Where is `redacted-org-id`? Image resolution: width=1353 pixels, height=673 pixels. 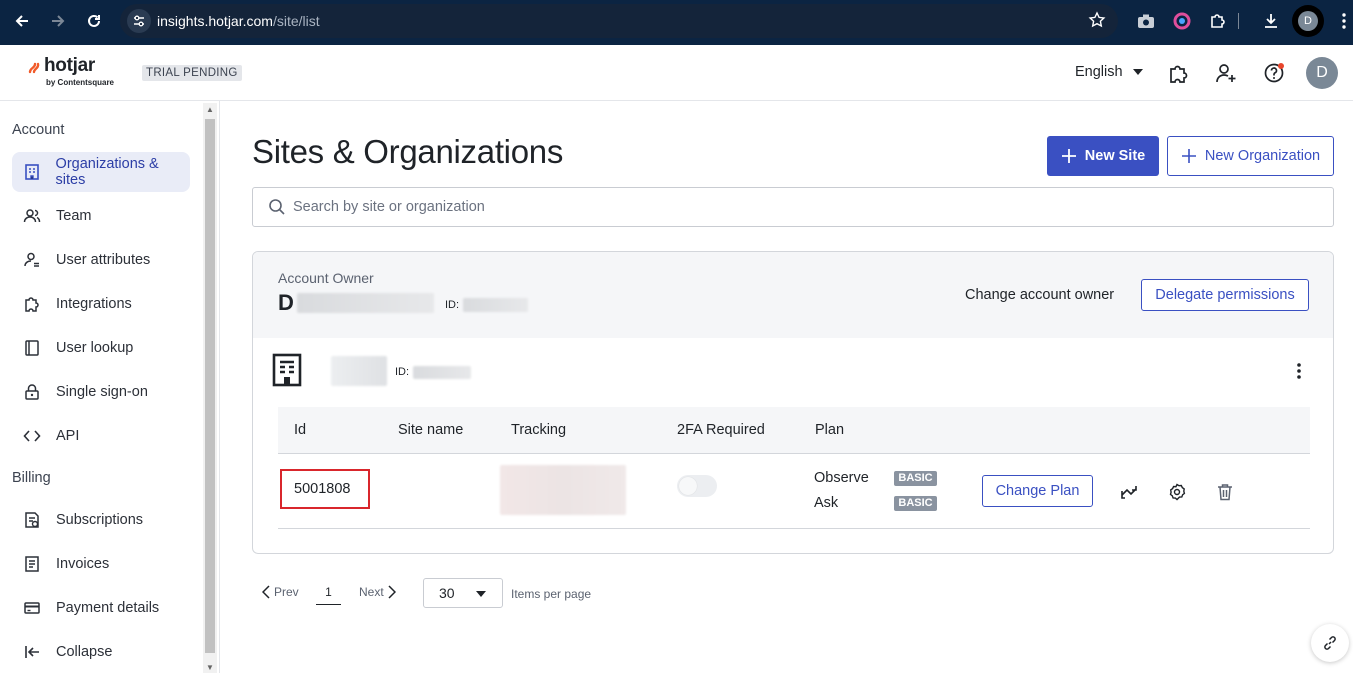 redacted-org-id is located at coordinates (442, 372).